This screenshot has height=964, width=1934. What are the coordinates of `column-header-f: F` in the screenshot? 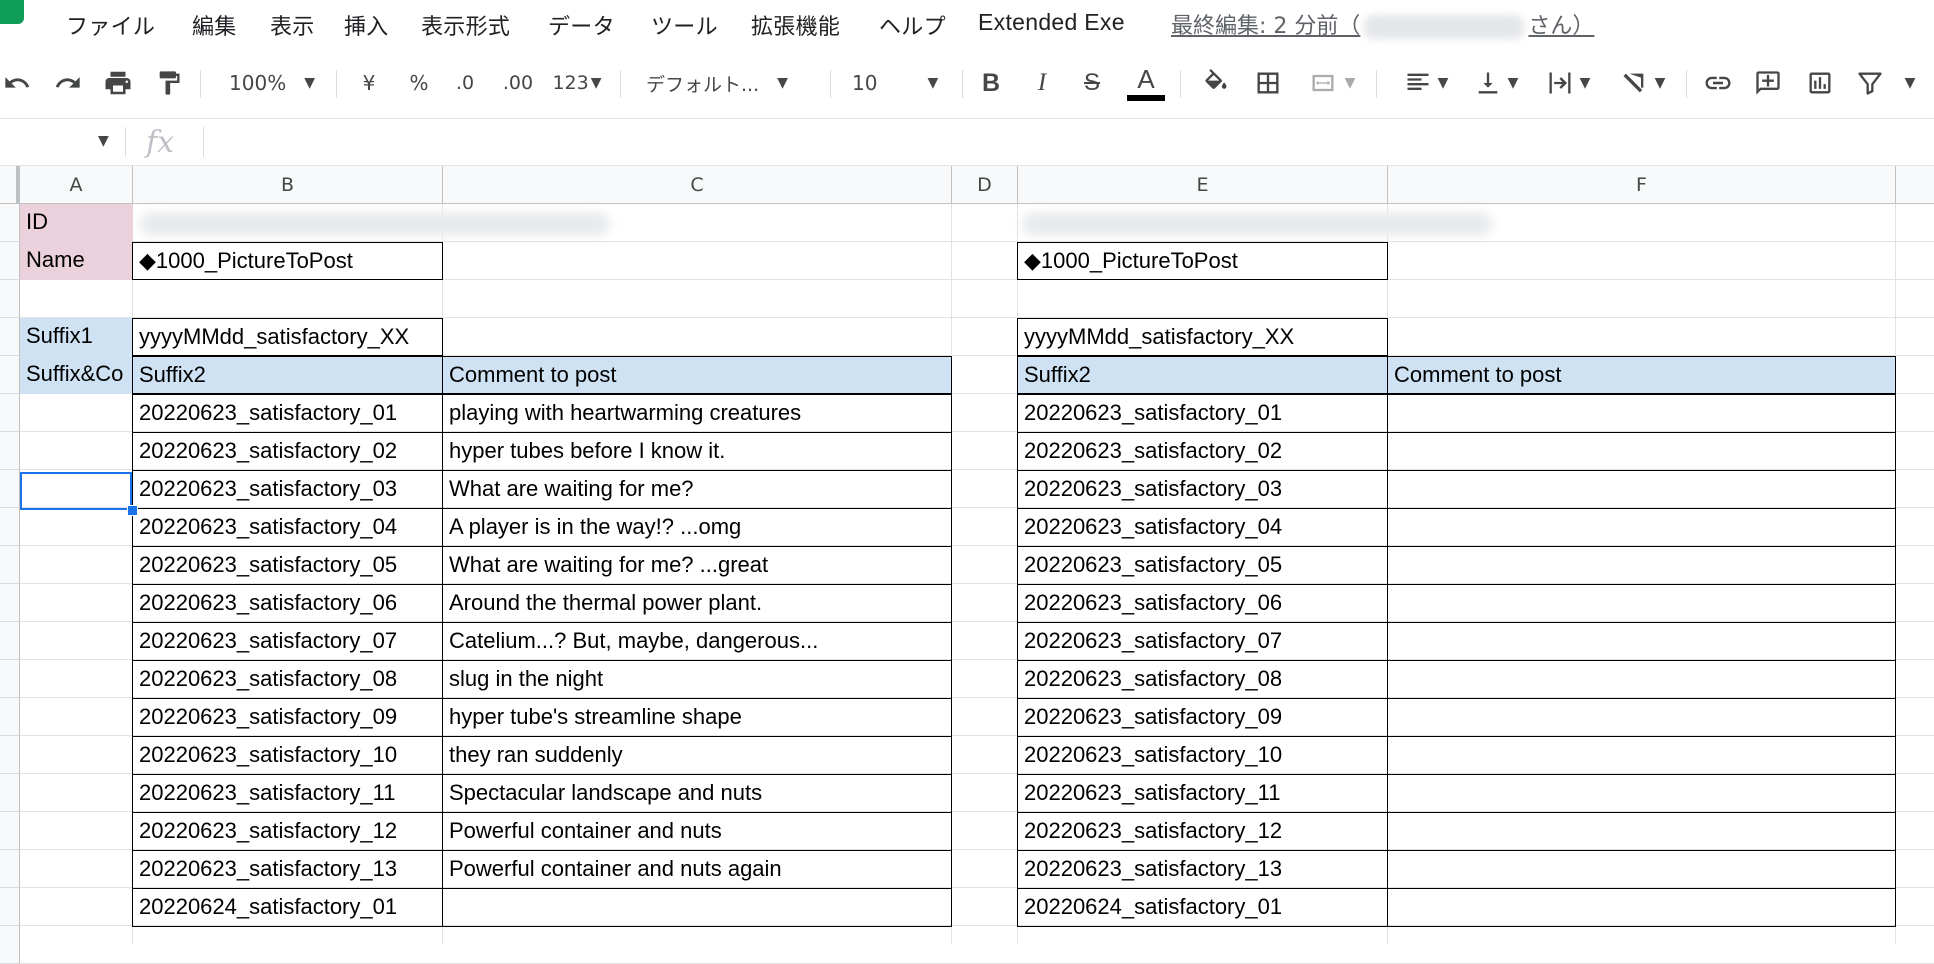 It's located at (1642, 185).